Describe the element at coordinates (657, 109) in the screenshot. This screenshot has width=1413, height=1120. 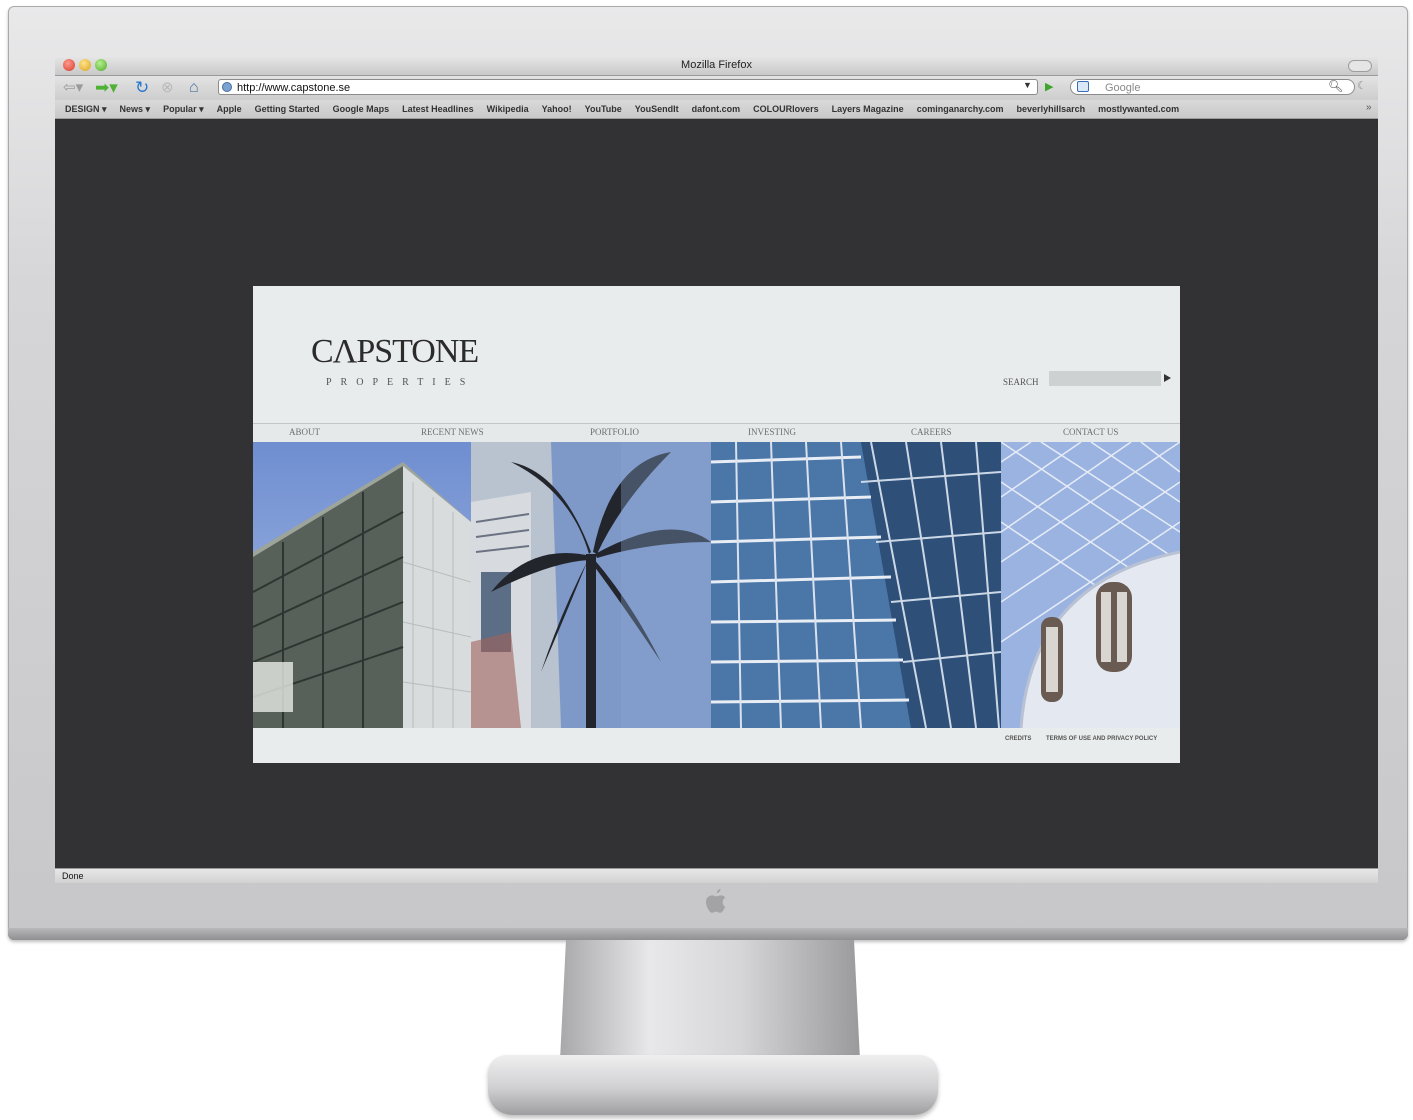
I see `bookmark-yousendit: YouSendIt` at that location.